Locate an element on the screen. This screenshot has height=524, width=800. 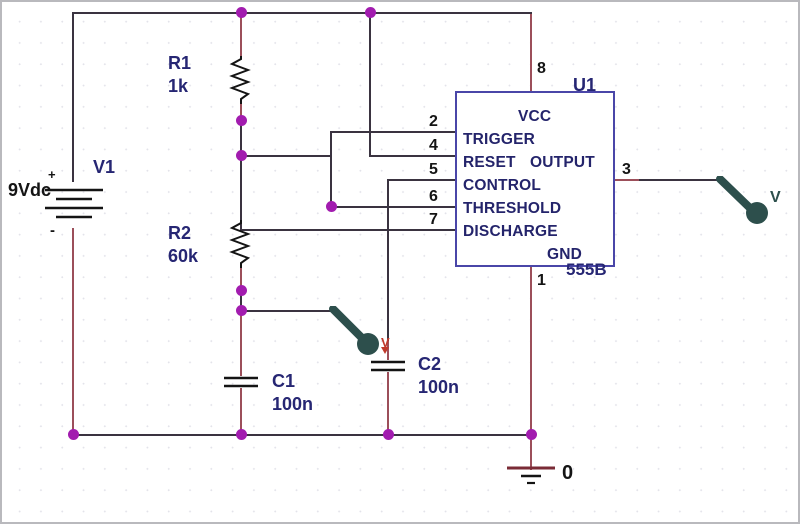
pin-label-threshold: THRESHOLD is located at coordinates (512, 208).